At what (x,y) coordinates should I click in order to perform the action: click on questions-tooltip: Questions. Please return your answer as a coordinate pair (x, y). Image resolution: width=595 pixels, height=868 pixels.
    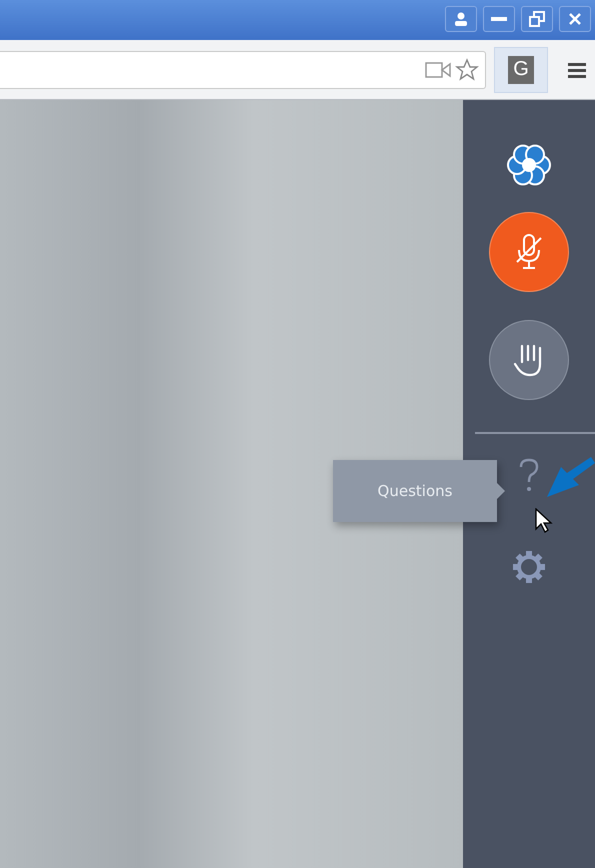
    Looking at the image, I should click on (415, 491).